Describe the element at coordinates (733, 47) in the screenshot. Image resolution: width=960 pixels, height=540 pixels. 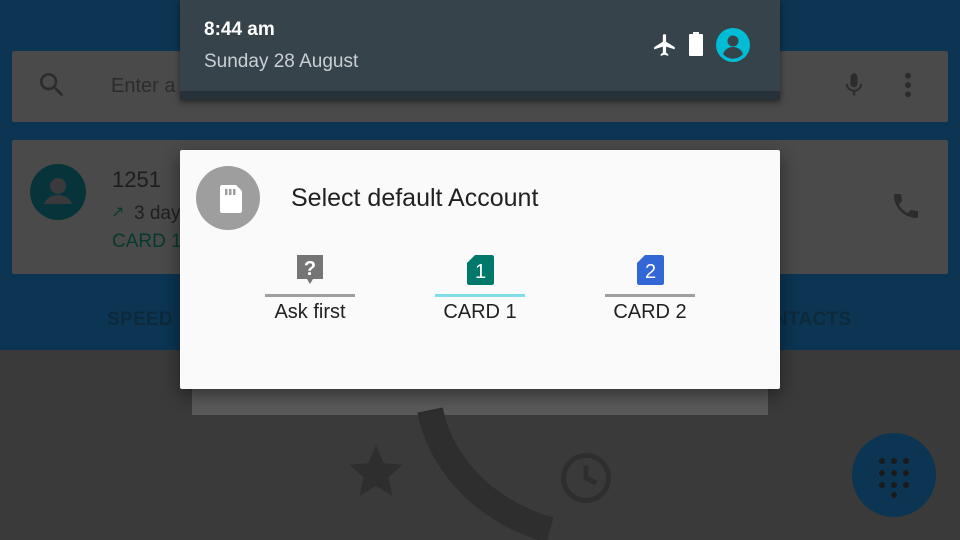
I see `account-icon` at that location.